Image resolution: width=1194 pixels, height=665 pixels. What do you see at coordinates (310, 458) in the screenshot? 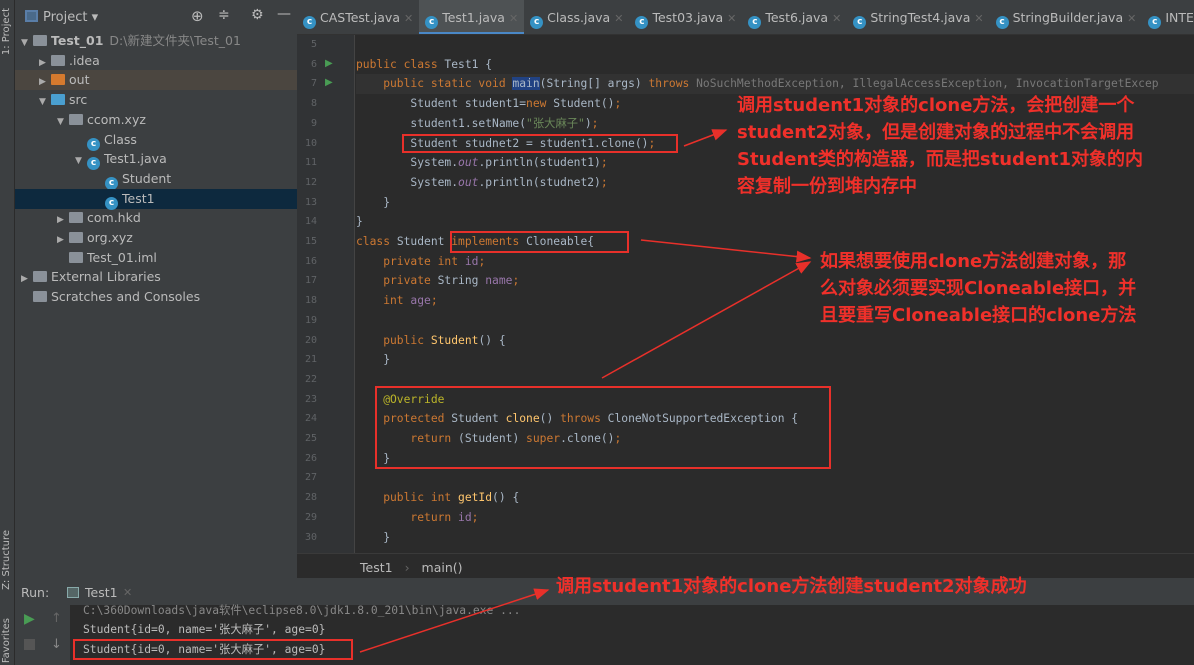
I see `line-number: 26` at bounding box center [310, 458].